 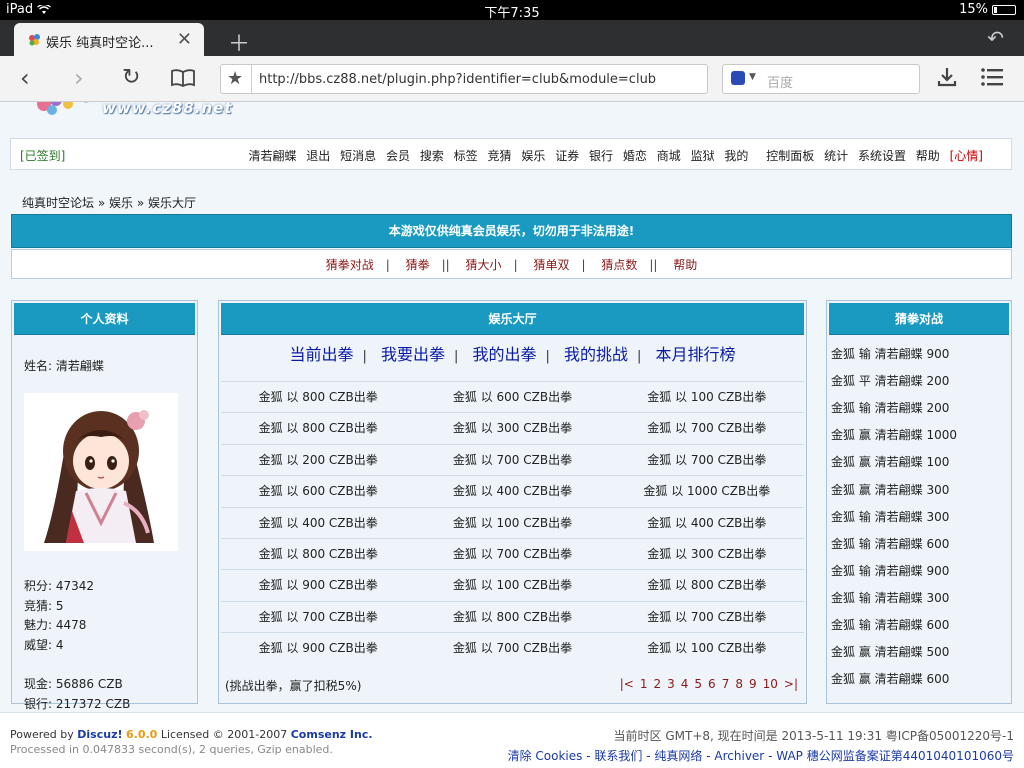 I want to click on search-engine-dropdown-icon: ▼, so click(x=752, y=77).